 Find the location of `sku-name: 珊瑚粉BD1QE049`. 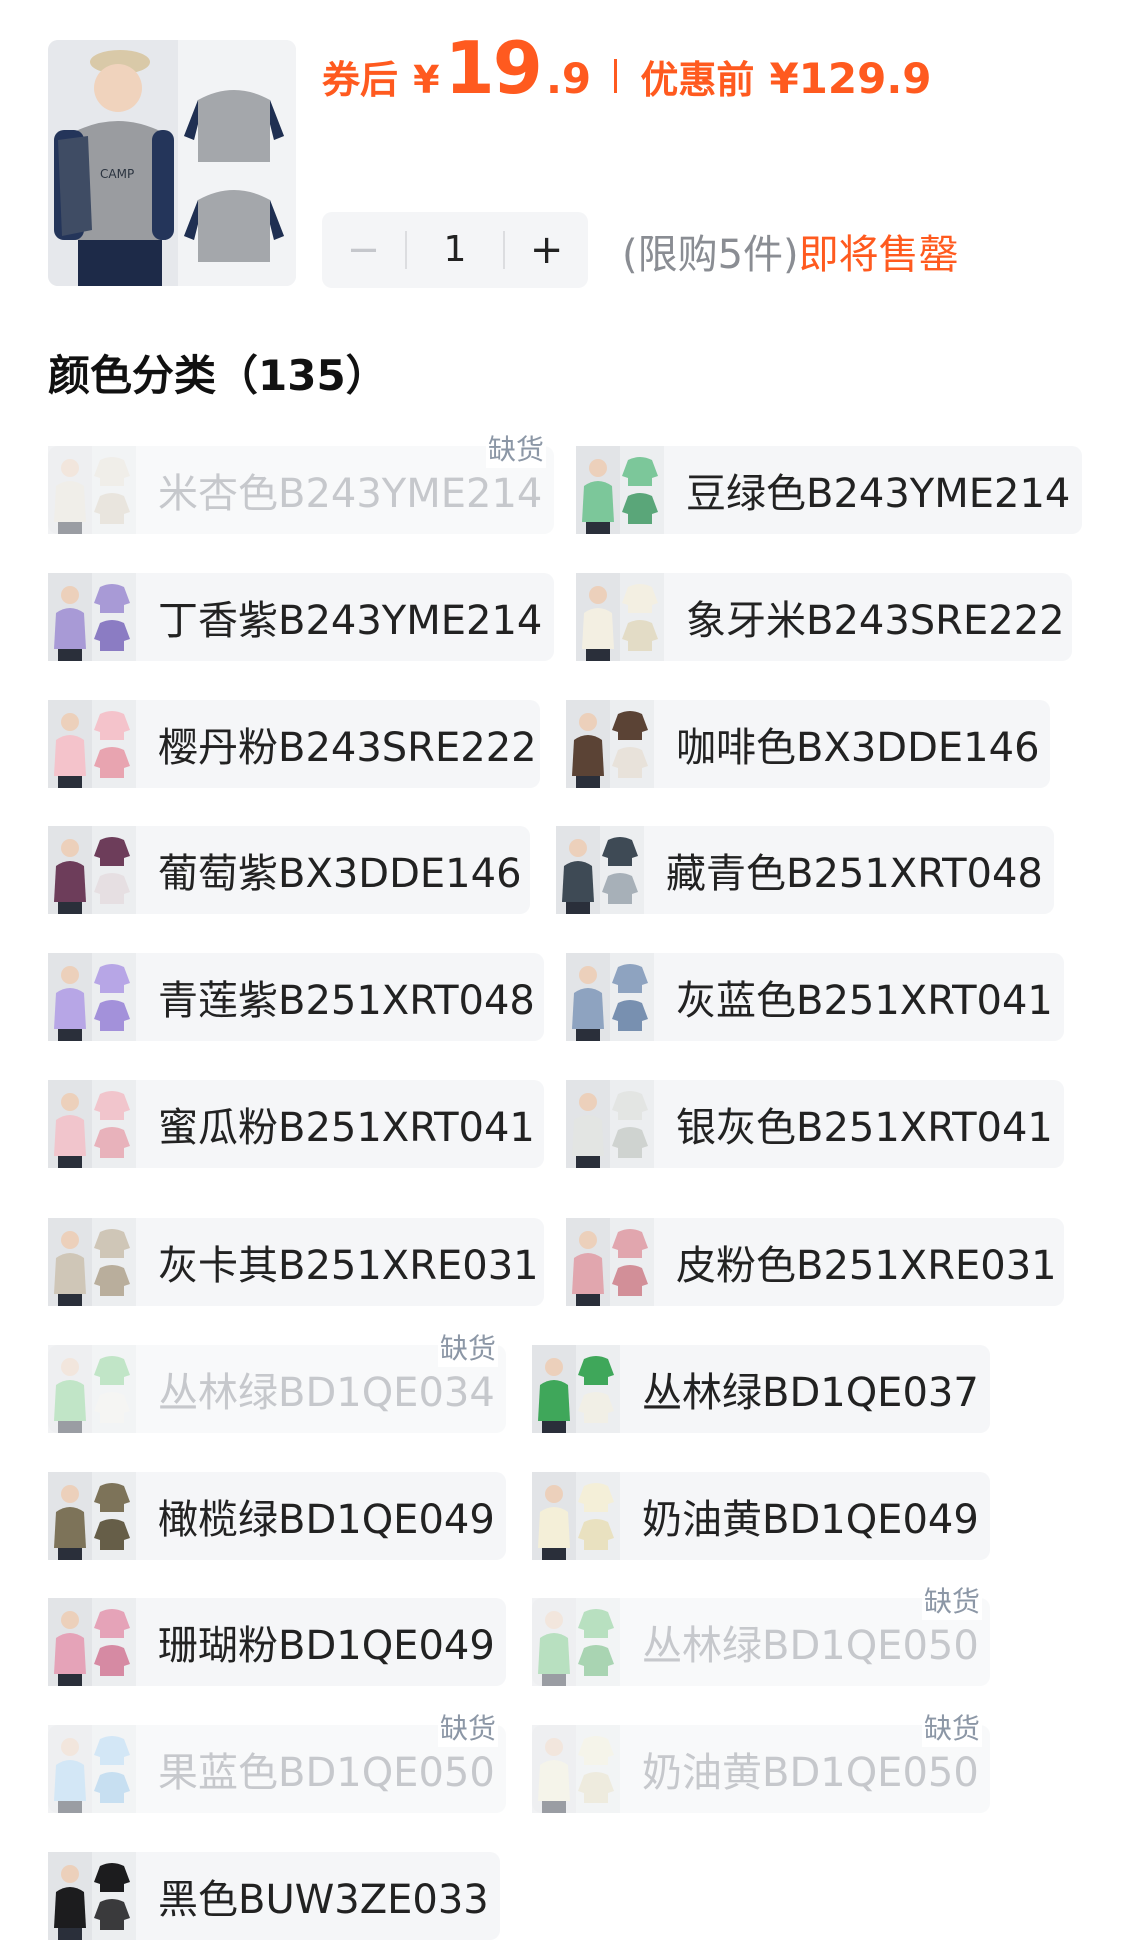

sku-name: 珊瑚粉BD1QE049 is located at coordinates (326, 1646).